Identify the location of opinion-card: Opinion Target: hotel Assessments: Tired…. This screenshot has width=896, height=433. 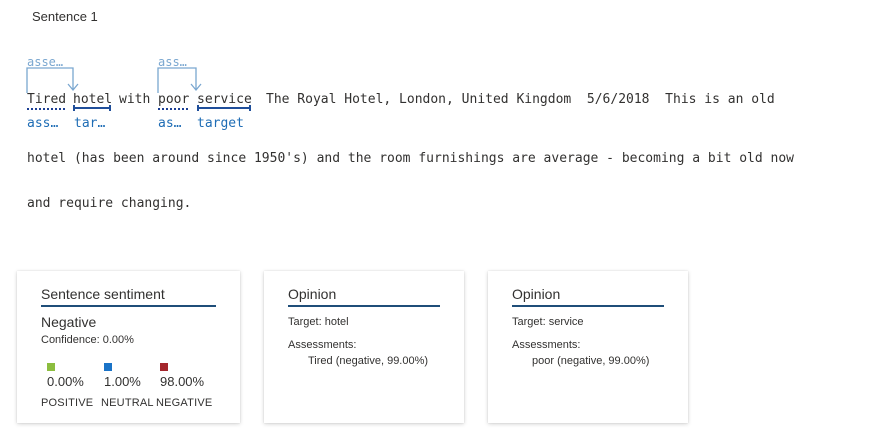
(364, 347).